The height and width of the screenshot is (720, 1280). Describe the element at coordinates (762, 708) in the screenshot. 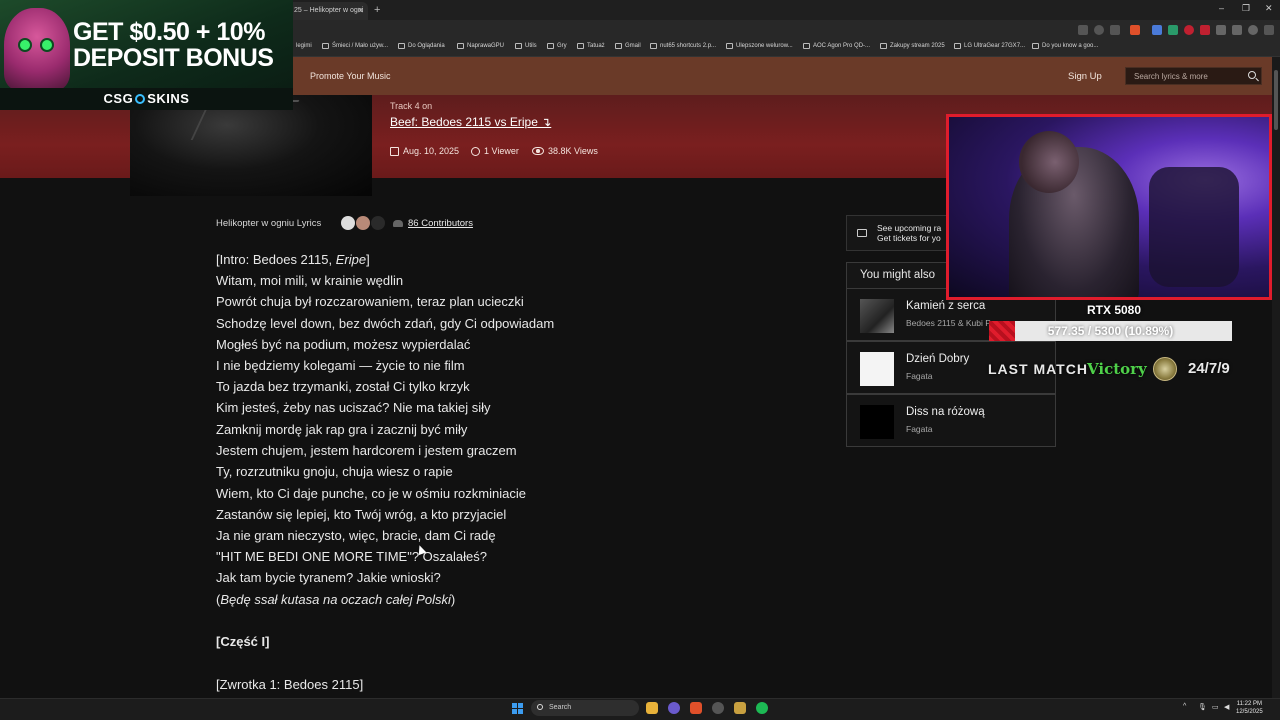

I see `spotify-icon` at that location.